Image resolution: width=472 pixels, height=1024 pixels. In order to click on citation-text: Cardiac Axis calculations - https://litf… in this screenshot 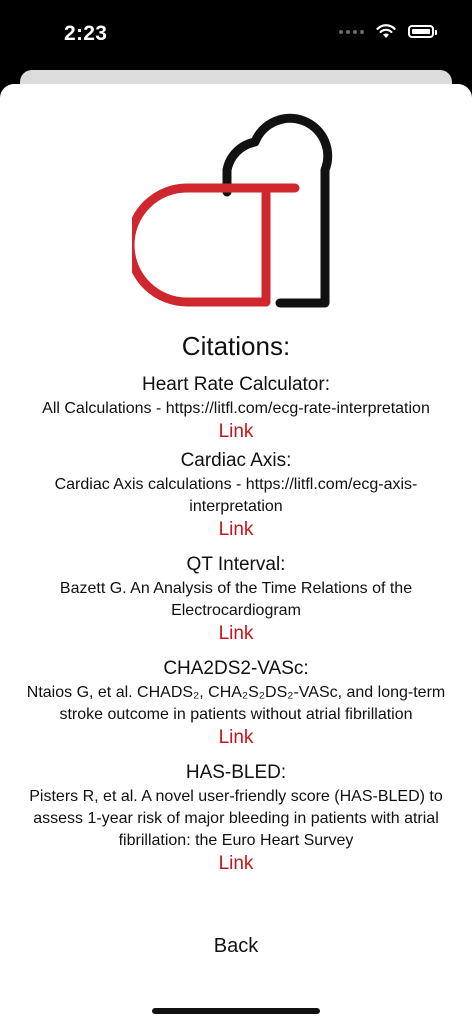, I will do `click(236, 495)`.